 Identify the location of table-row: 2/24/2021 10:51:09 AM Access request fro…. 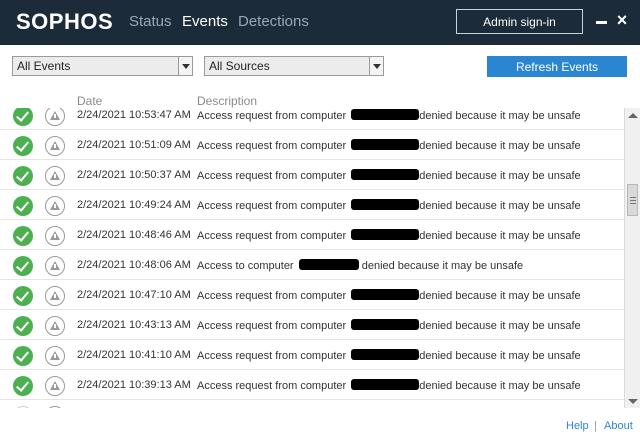
(312, 145).